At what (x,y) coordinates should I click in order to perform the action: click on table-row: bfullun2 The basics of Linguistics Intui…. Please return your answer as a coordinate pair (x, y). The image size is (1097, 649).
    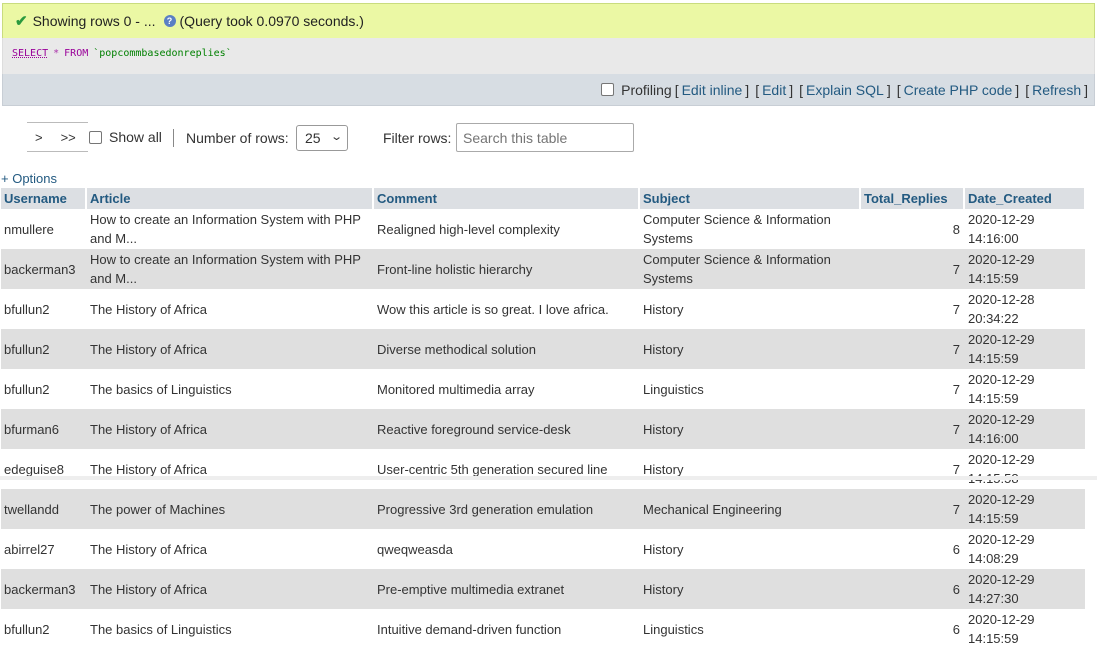
    Looking at the image, I should click on (543, 629).